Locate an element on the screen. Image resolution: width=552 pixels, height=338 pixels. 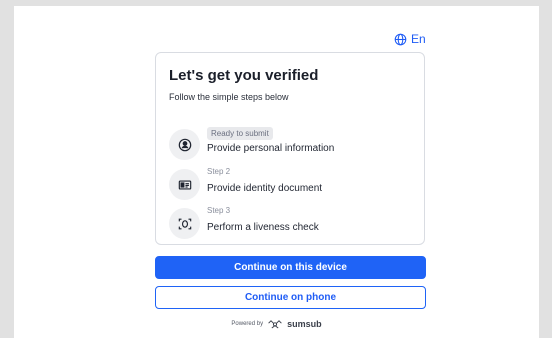
continue-on-device-button: Continue on this device is located at coordinates (290, 267).